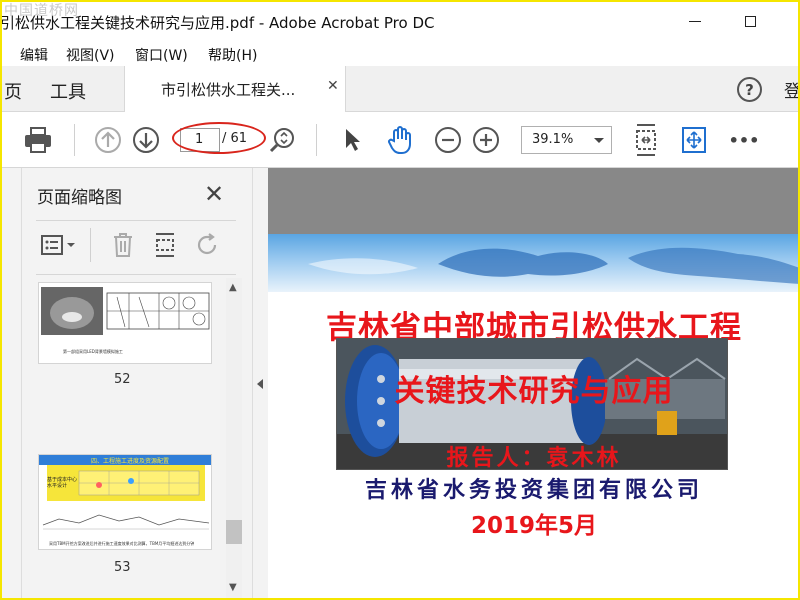  I want to click on minimize-icon, so click(695, 21).